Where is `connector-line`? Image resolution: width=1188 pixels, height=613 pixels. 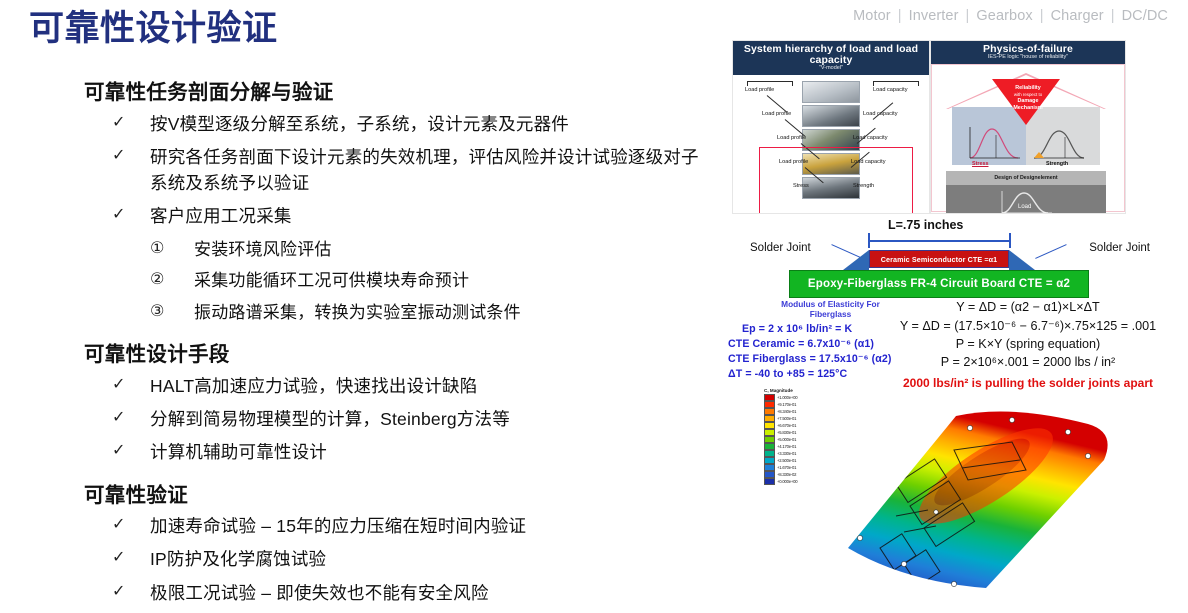 connector-line is located at coordinates (777, 103).